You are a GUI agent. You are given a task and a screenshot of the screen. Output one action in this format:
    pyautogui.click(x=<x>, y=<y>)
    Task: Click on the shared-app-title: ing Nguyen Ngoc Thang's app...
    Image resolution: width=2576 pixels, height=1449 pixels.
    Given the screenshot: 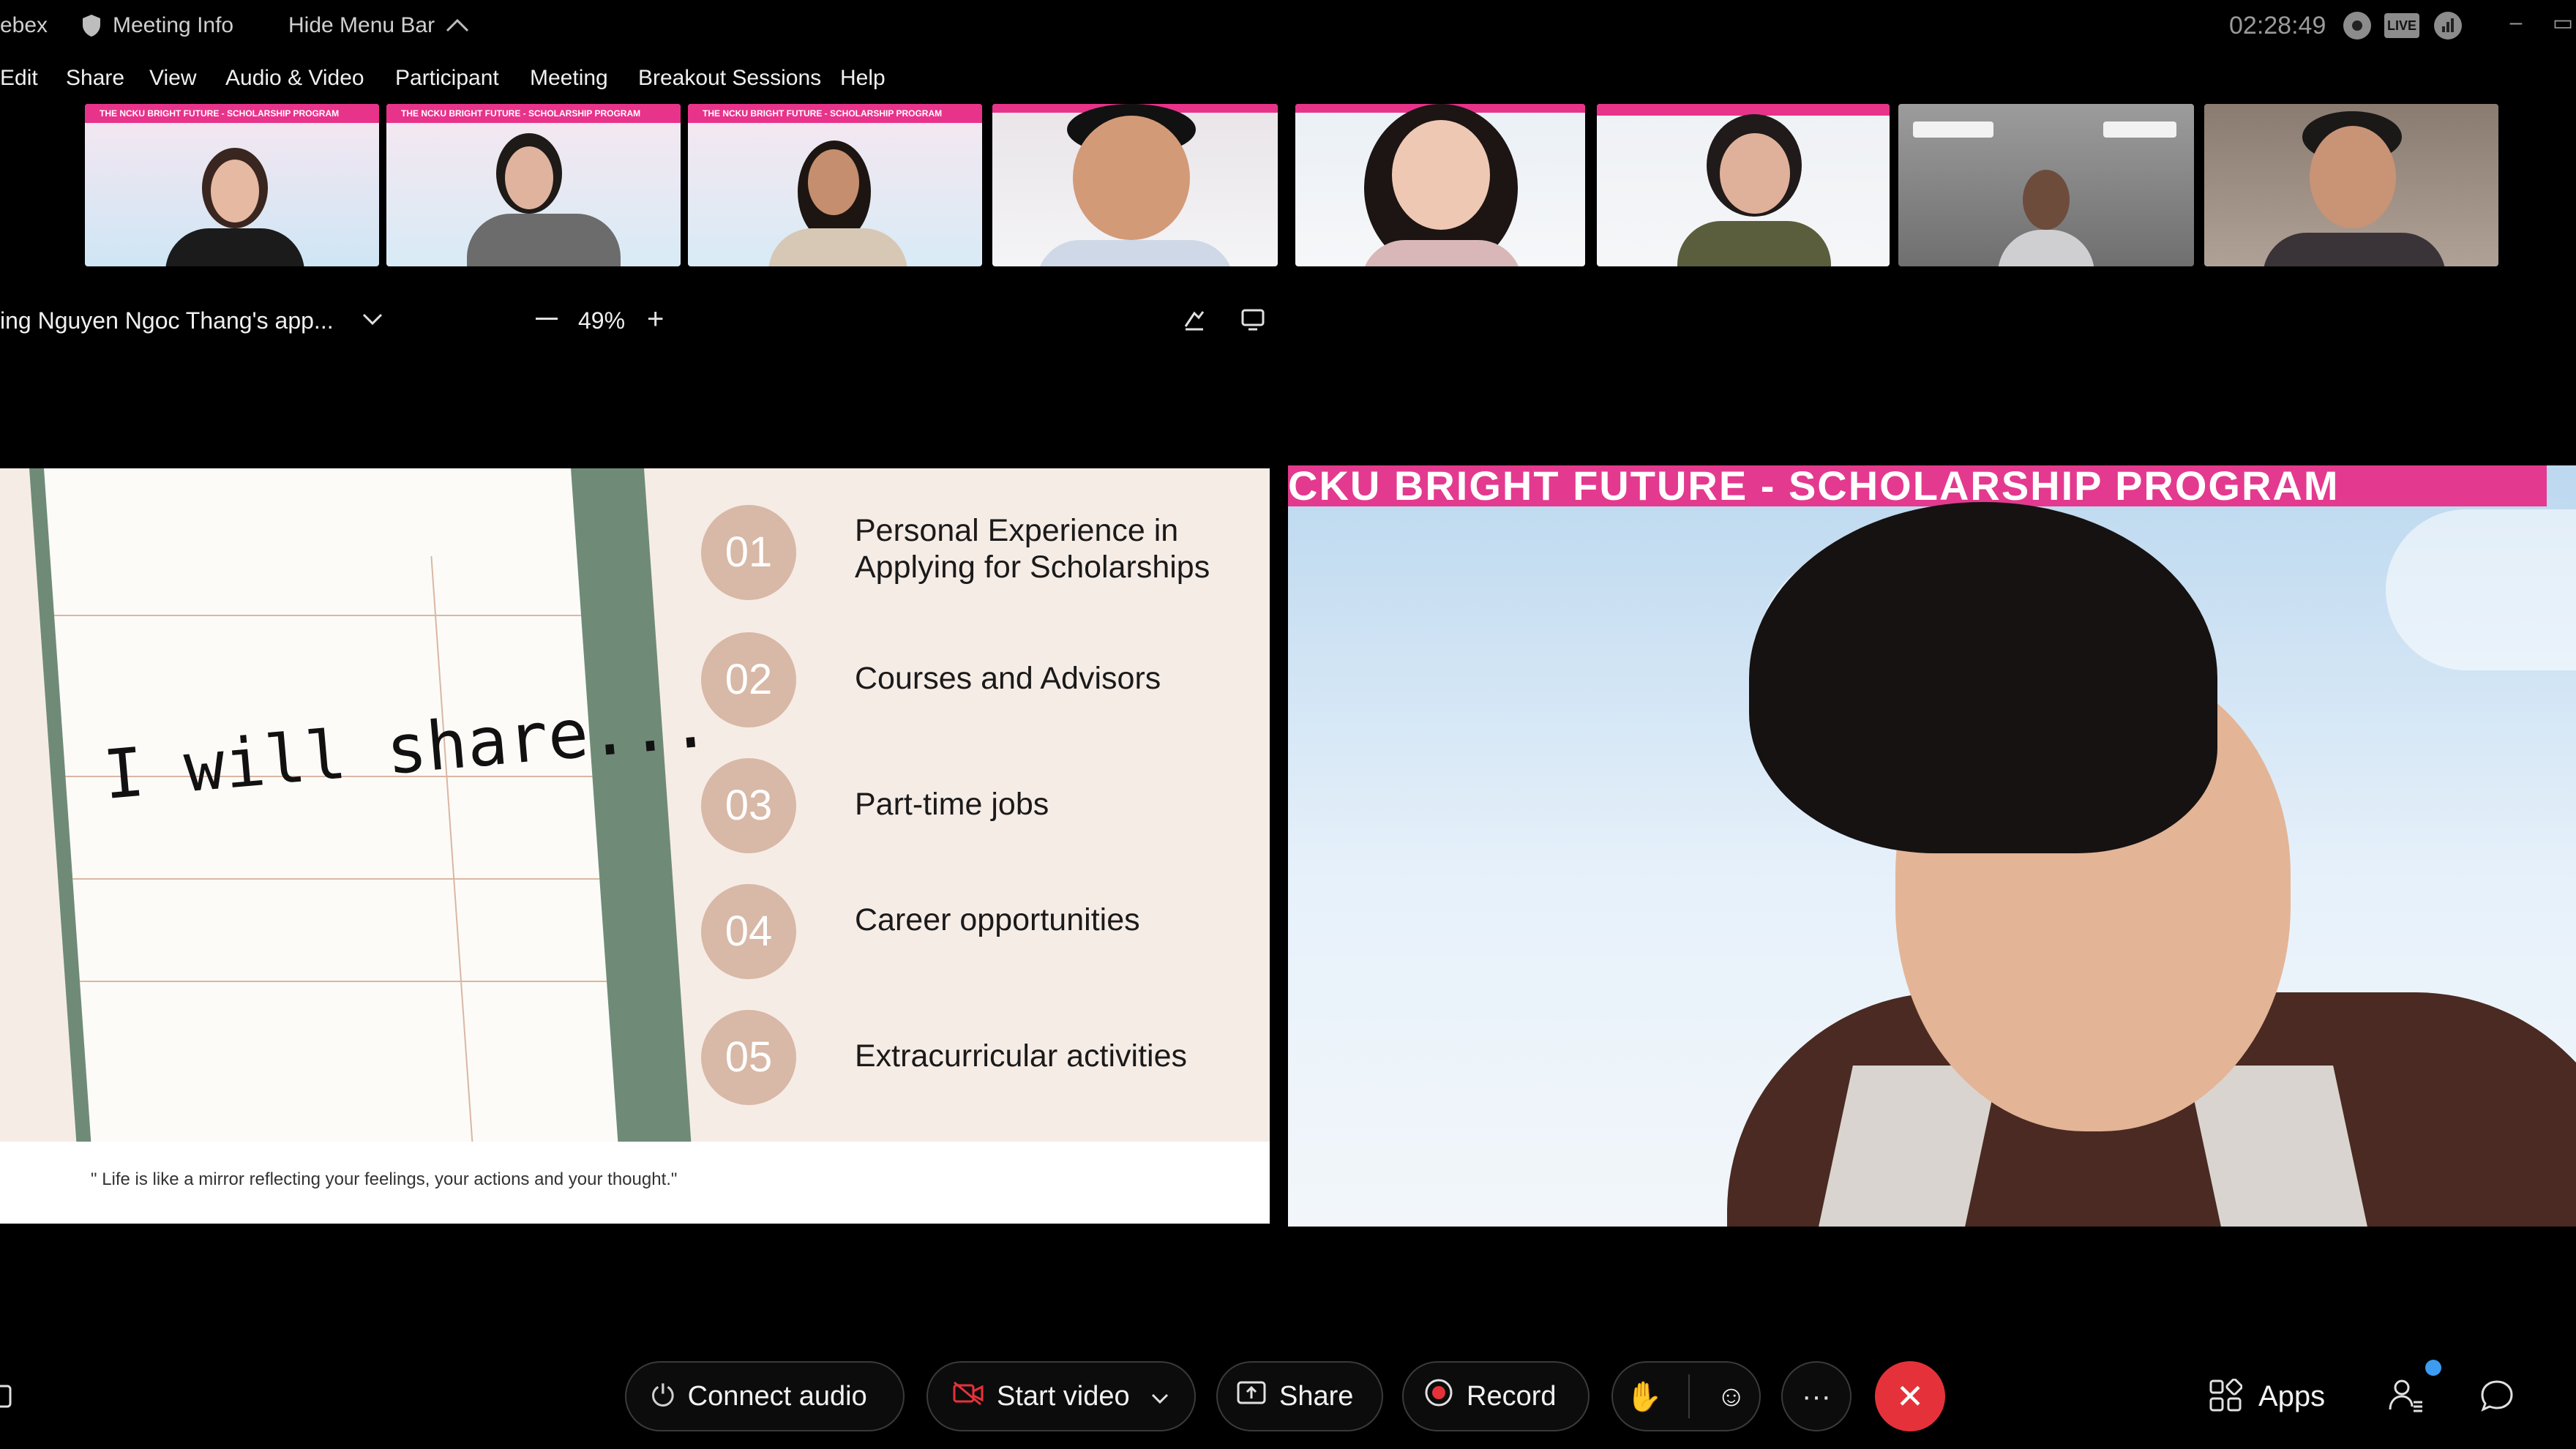 What is the action you would take?
    pyautogui.click(x=167, y=320)
    